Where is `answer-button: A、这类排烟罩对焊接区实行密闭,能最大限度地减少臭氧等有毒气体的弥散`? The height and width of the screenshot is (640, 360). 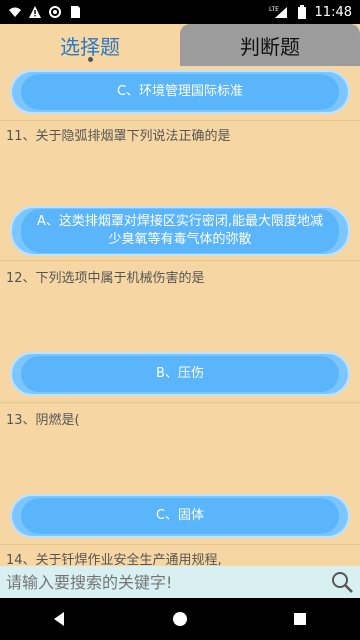
answer-button: A、这类排烟罩对焊接区实行密闭,能最大限度地减少臭氧等有毒气体的弥散 is located at coordinates (180, 231).